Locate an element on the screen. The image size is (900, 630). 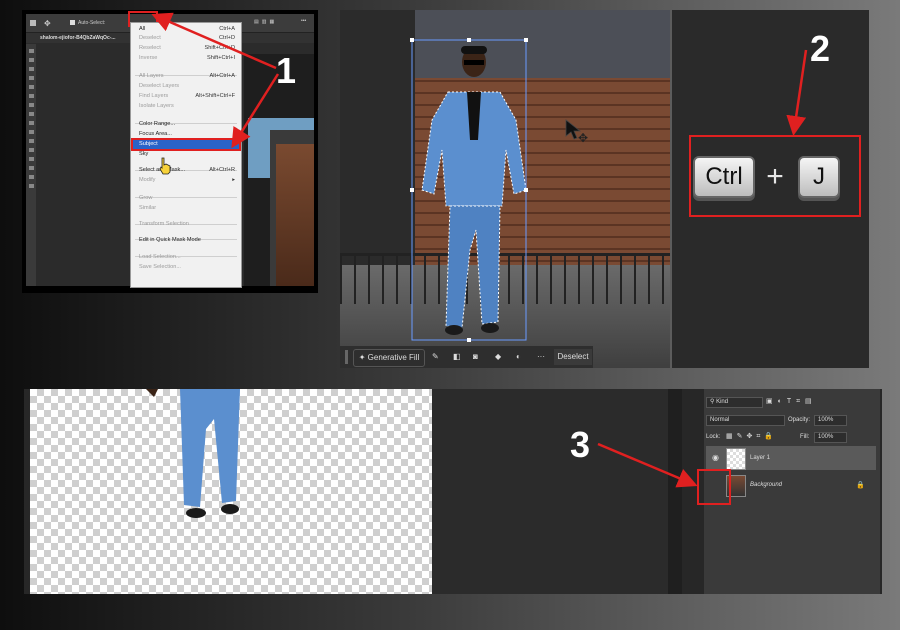
arrow-to-select-menu is located at coordinates (214, 41).